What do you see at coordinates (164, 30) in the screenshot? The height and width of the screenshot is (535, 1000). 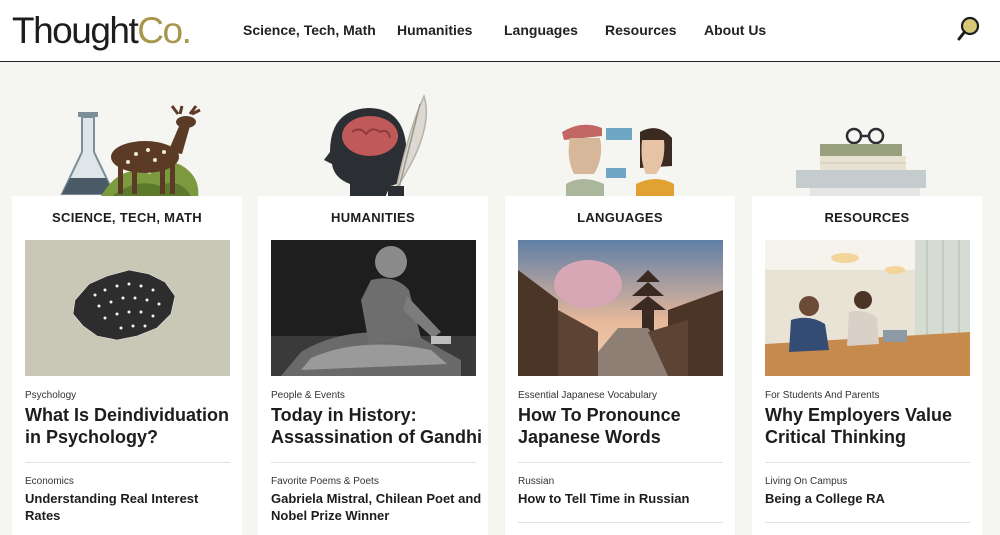 I see `logo-text-co: Co.` at bounding box center [164, 30].